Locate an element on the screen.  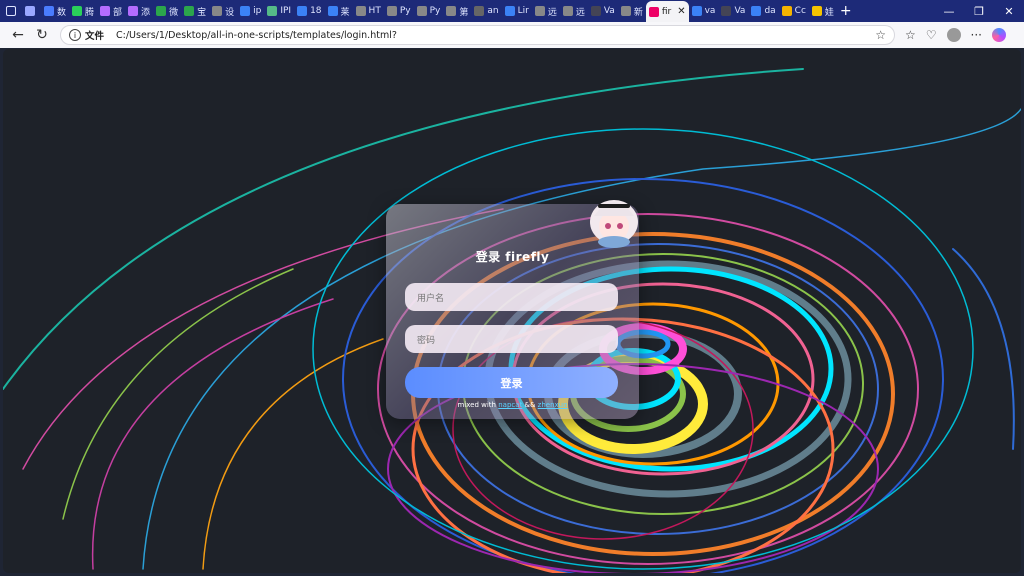
credit-prefix: mixed with is located at coordinates (476, 405).